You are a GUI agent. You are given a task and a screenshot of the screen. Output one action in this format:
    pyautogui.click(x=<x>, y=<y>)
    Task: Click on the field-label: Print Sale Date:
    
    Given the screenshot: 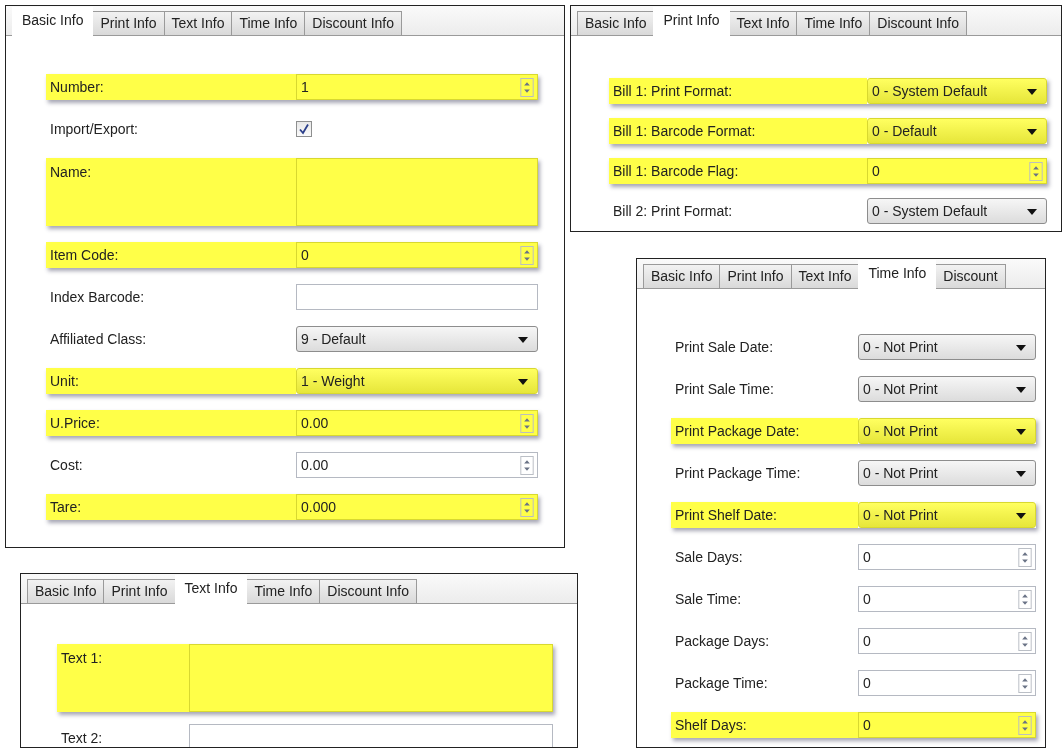 What is the action you would take?
    pyautogui.click(x=724, y=347)
    